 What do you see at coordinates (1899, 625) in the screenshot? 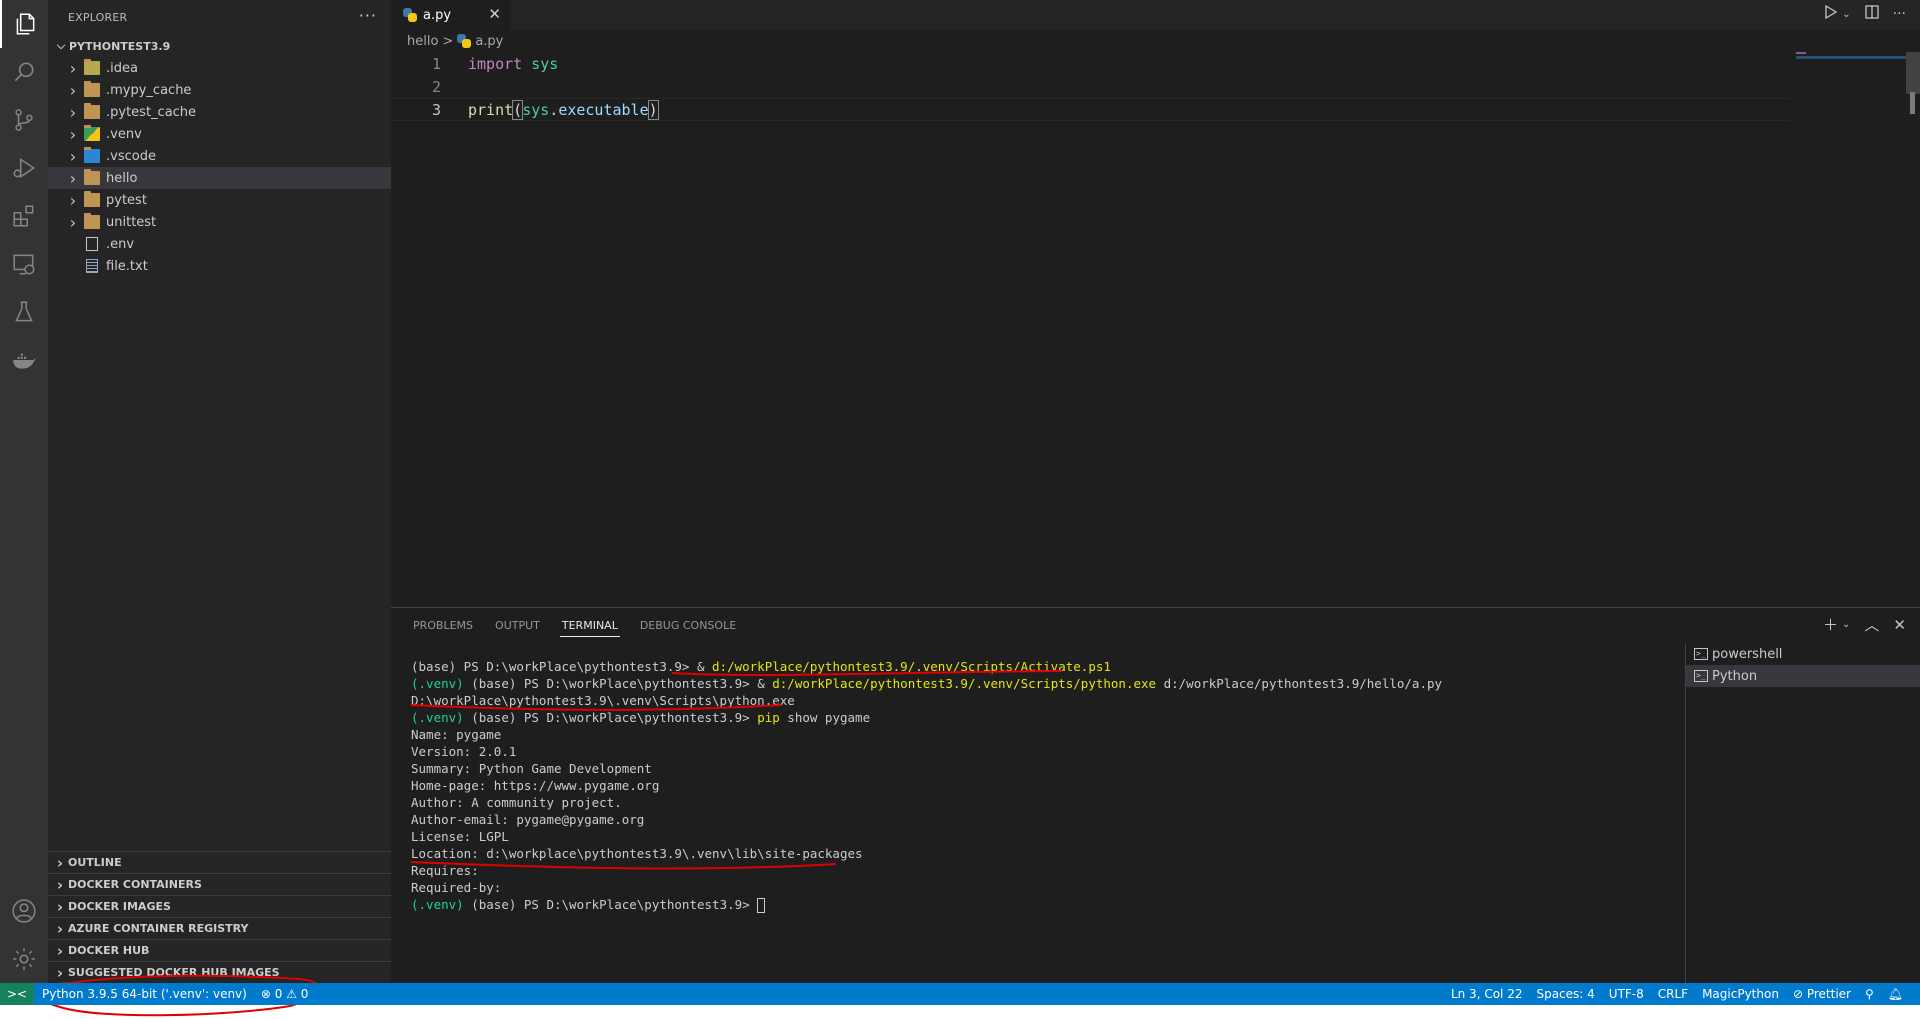
I see `close-panel-icon: ✕` at bounding box center [1899, 625].